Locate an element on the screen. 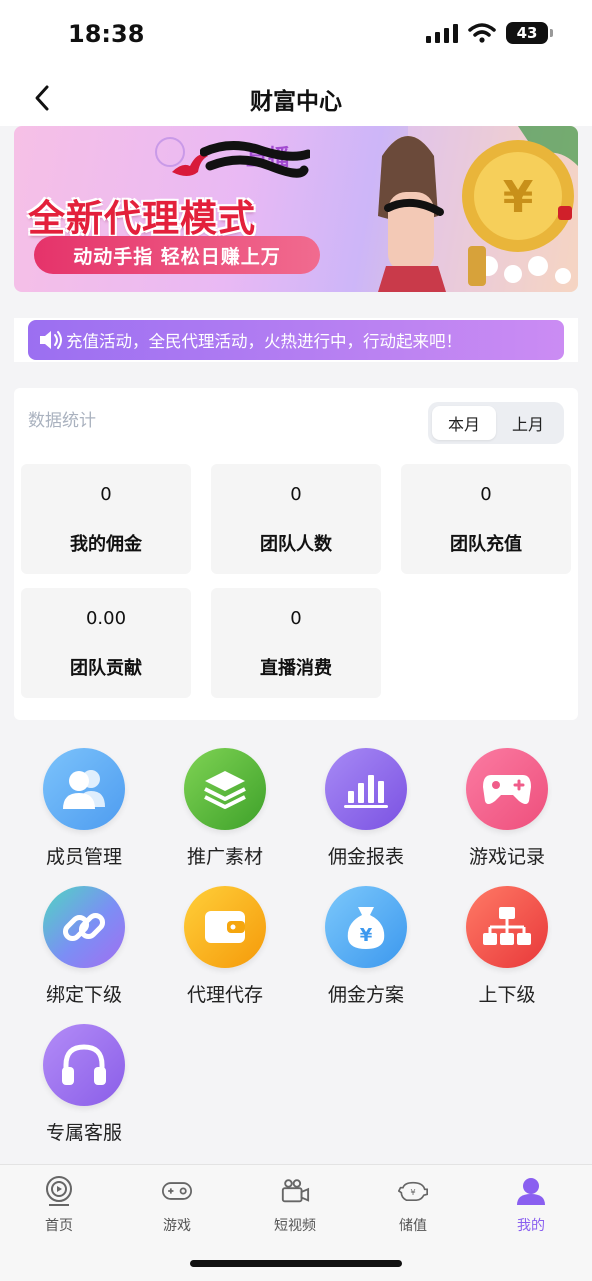 The image size is (592, 1281). stat-label: 团队人数 is located at coordinates (296, 544).